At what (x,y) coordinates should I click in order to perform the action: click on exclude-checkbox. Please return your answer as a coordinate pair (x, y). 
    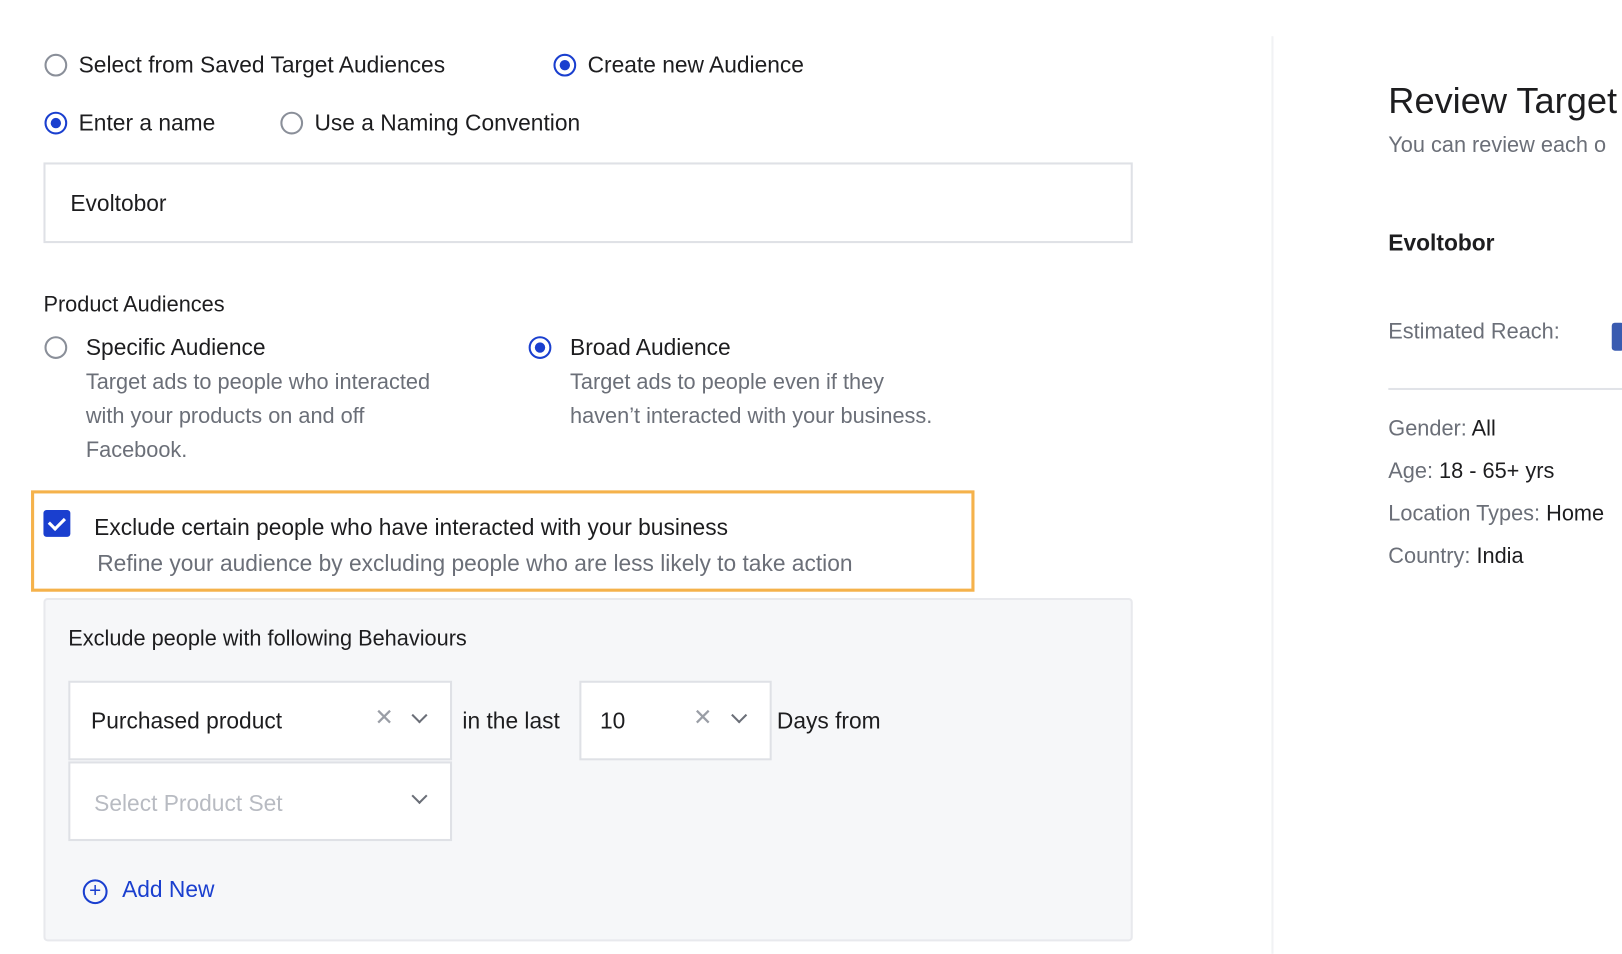
    Looking at the image, I should click on (57, 523).